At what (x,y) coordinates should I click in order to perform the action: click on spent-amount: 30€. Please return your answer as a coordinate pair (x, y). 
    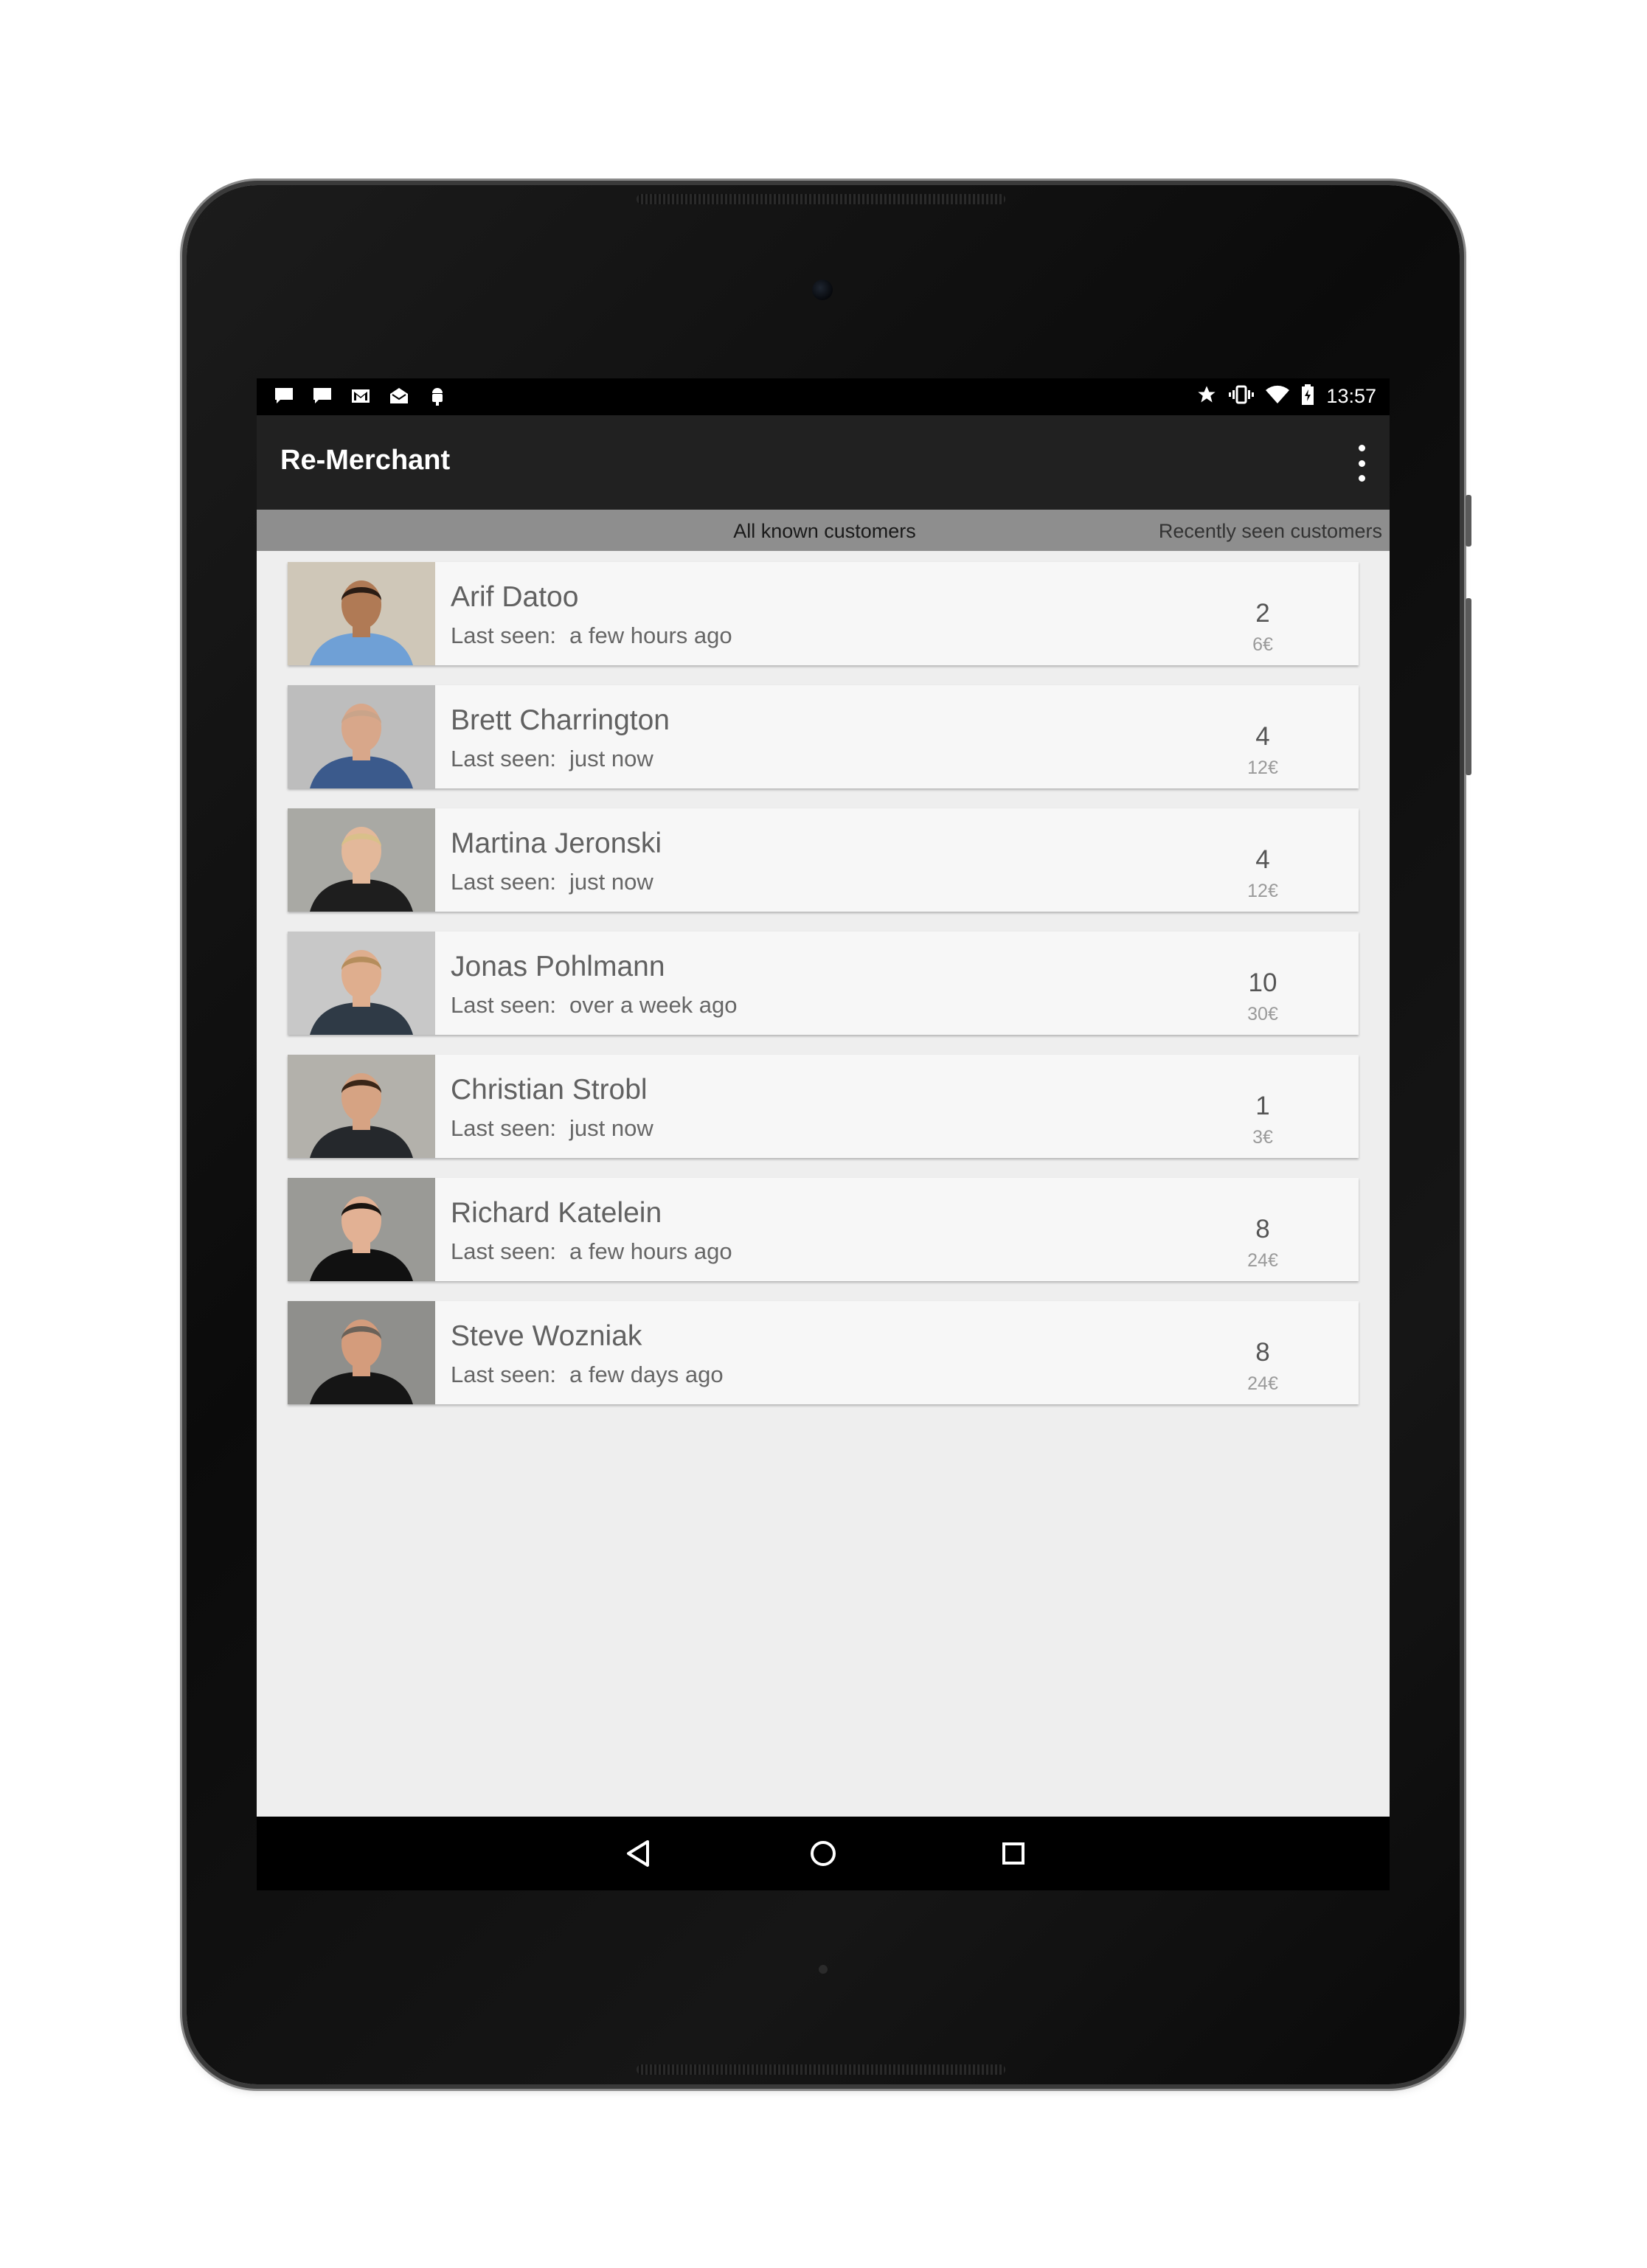
    Looking at the image, I should click on (1262, 1014).